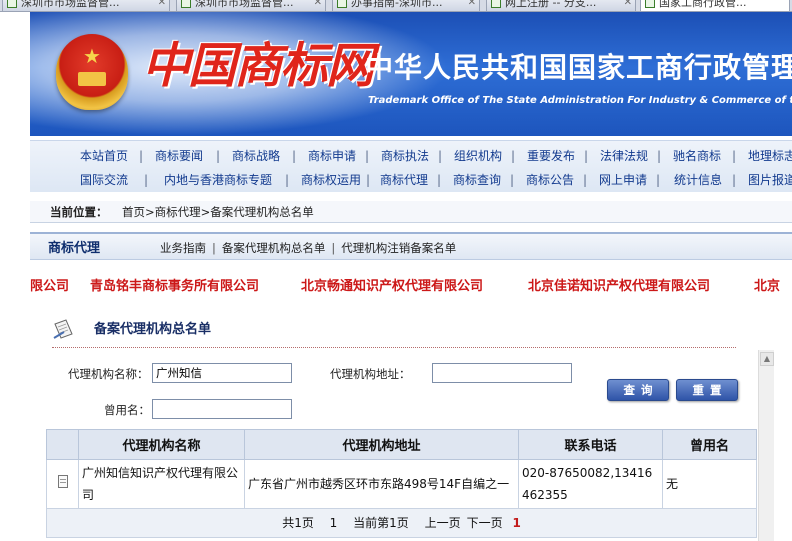 This screenshot has width=792, height=541. I want to click on pagination-row: 共1页 1 当前第1页 上一页 下一页 1, so click(401, 523).